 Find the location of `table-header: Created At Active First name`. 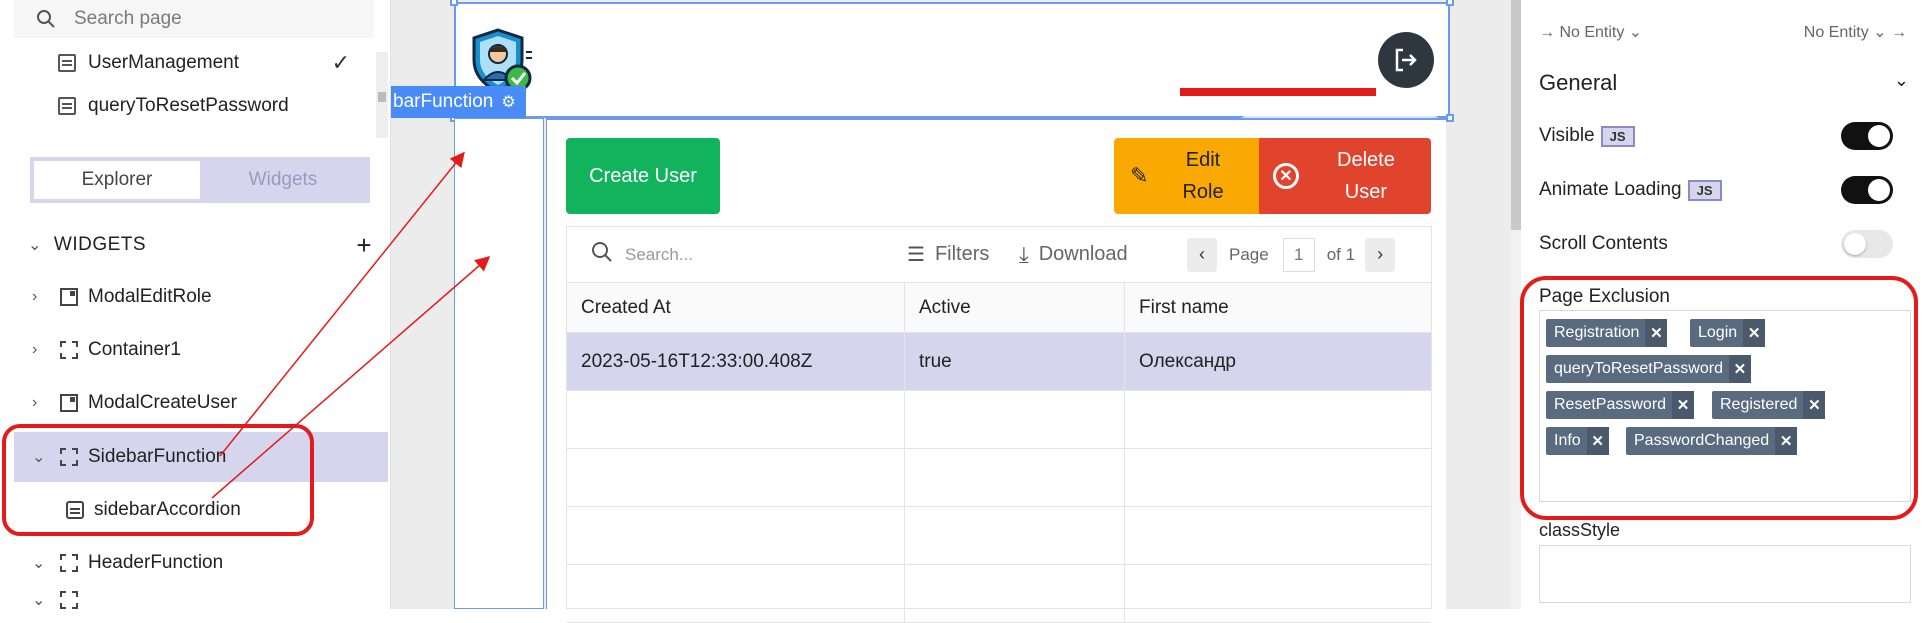

table-header: Created At Active First name is located at coordinates (999, 308).